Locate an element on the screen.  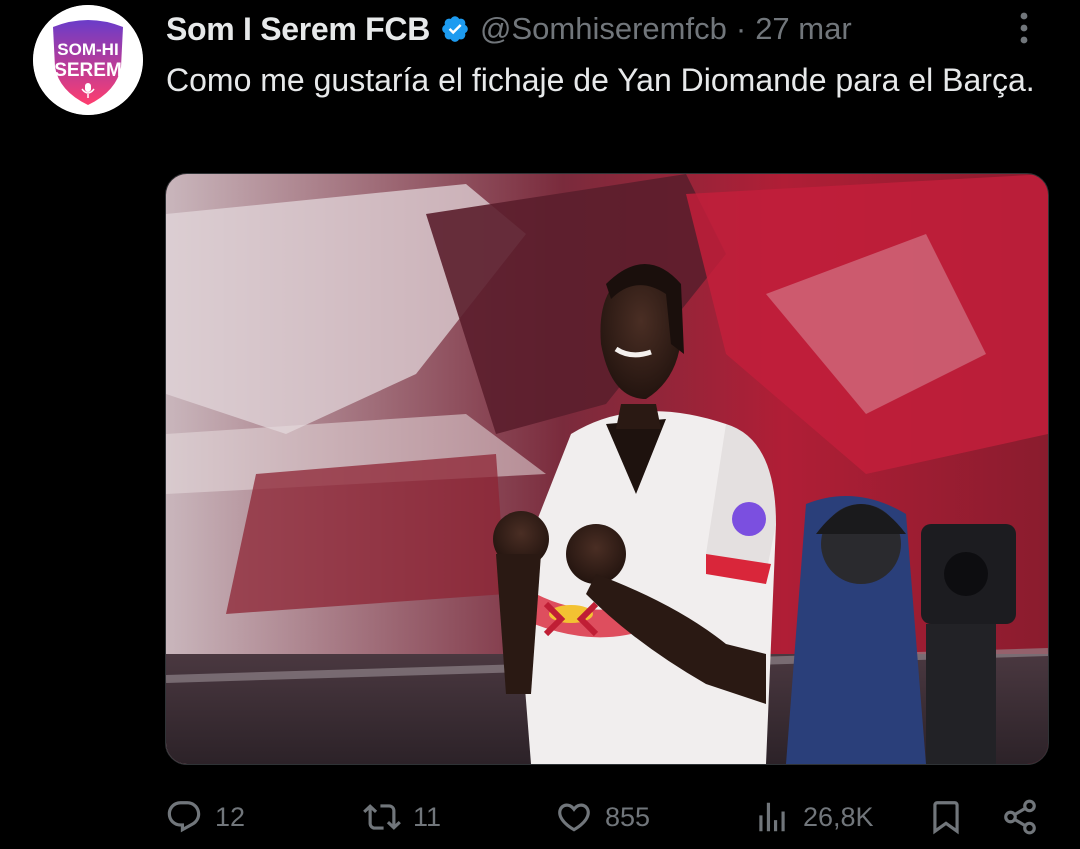
more-options-icon is located at coordinates (1024, 28).